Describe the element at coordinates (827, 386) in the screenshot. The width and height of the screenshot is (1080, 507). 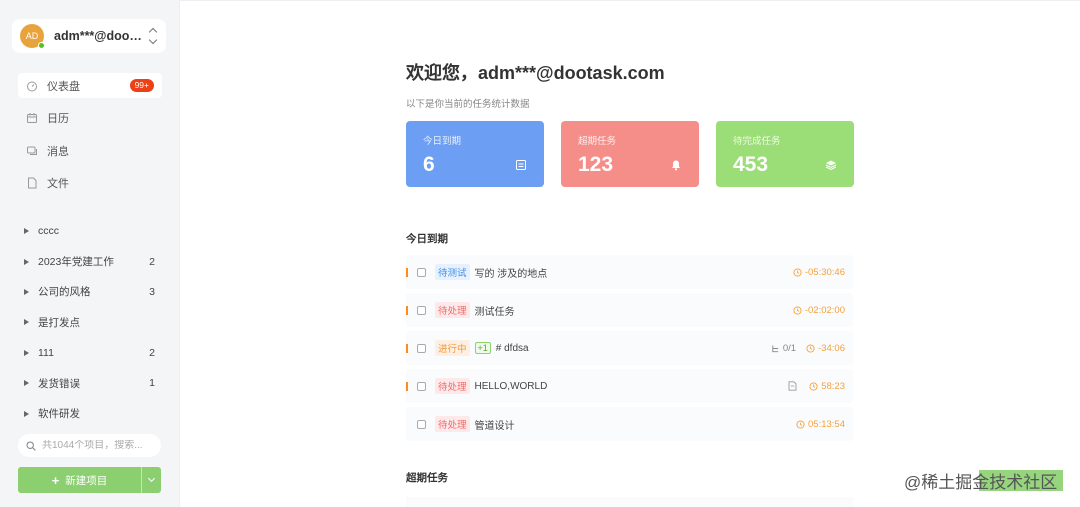
I see `task-countdown: 58:23` at that location.